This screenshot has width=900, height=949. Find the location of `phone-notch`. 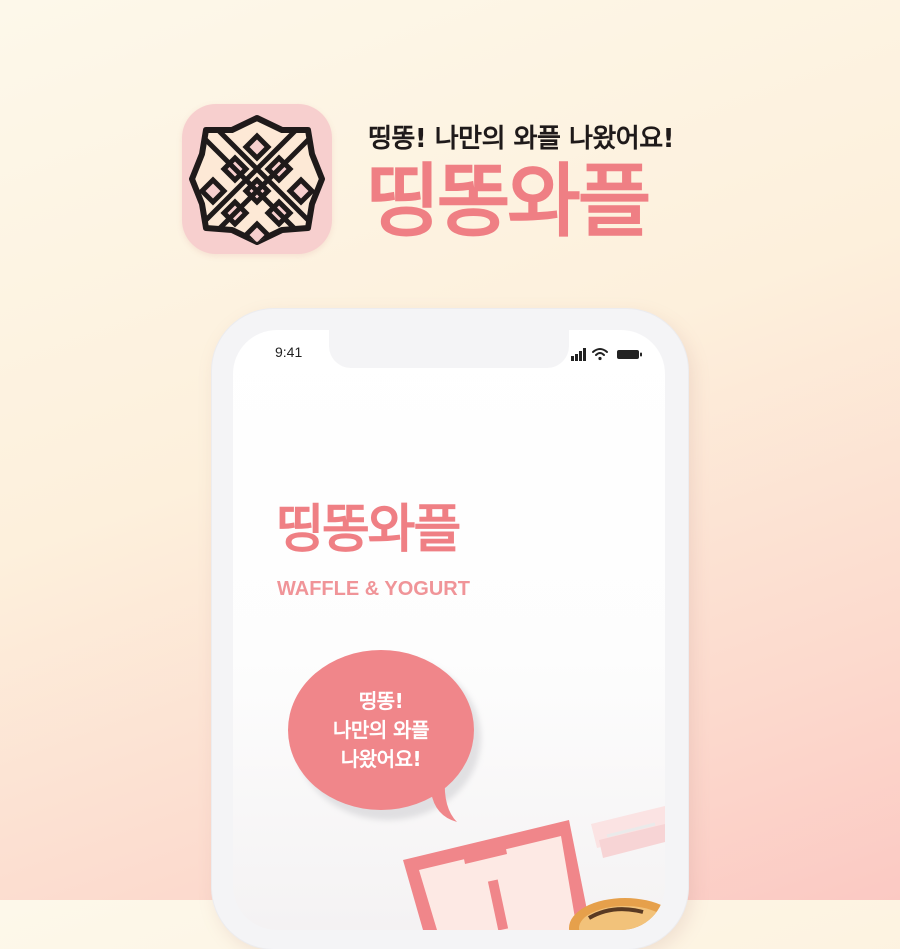

phone-notch is located at coordinates (449, 349).